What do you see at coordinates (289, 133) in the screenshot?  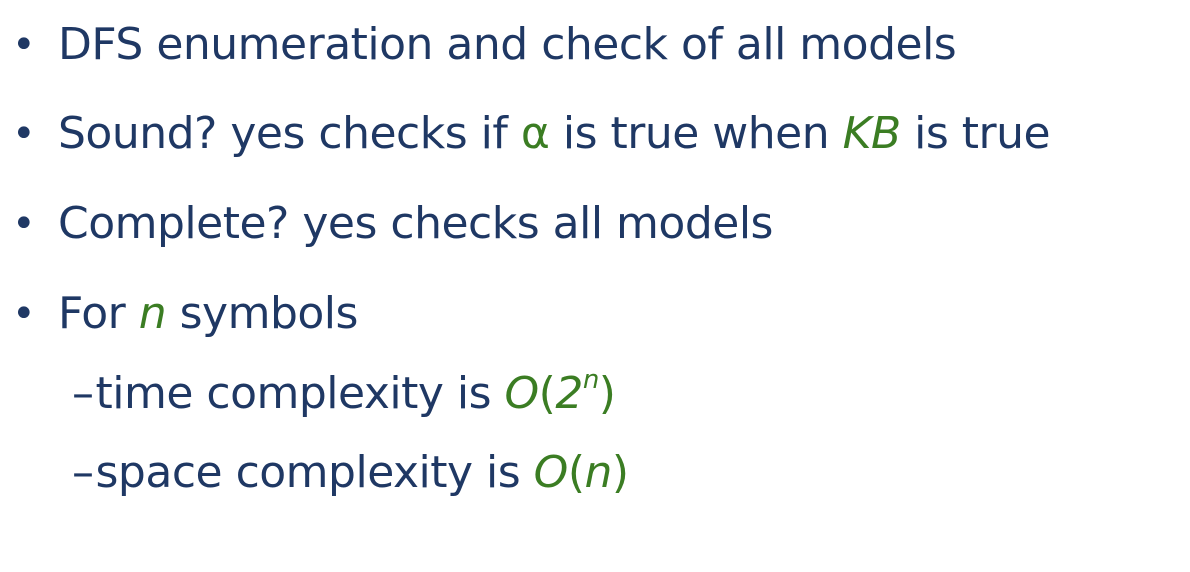 I see `bullet-text-prefix: Sound? yes checks if` at bounding box center [289, 133].